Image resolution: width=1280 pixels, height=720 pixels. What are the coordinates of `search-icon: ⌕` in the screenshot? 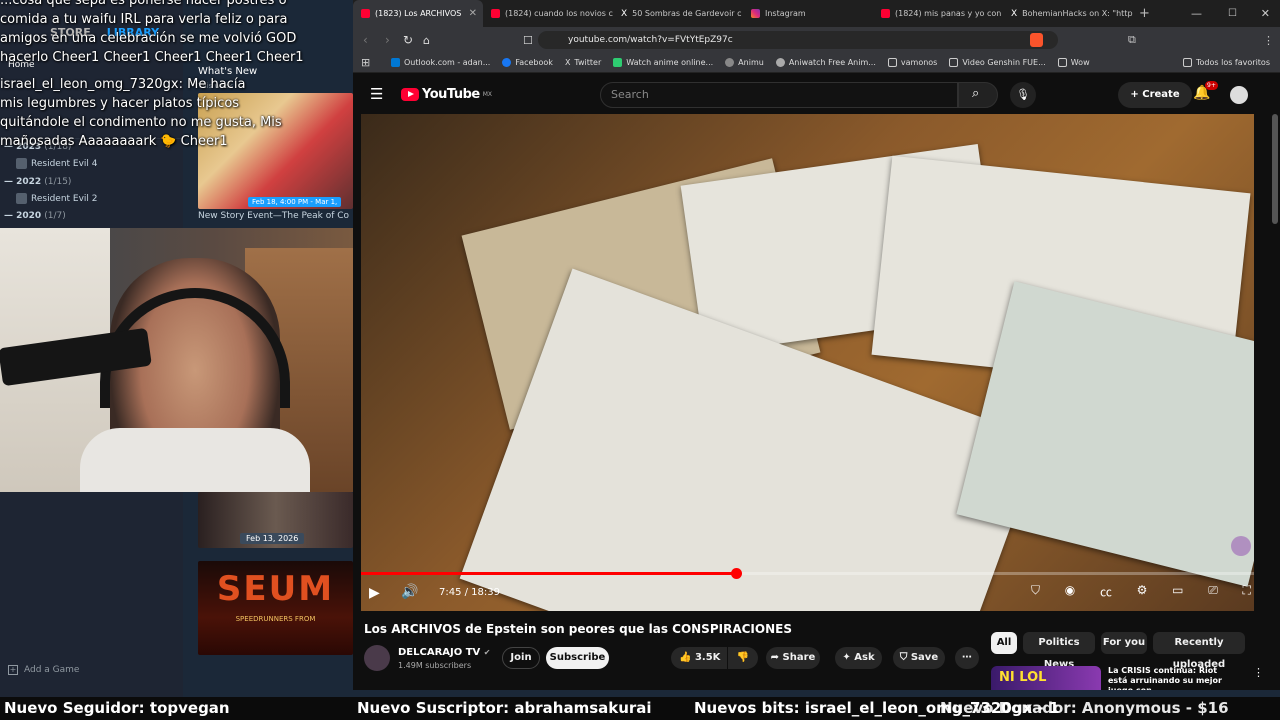 It's located at (976, 93).